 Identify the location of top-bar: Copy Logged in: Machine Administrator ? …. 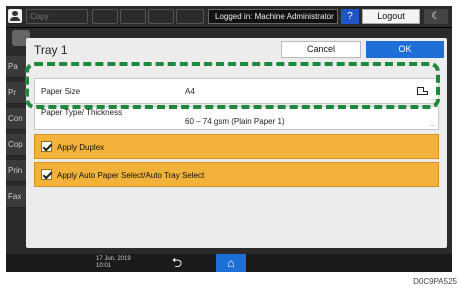
(229, 17).